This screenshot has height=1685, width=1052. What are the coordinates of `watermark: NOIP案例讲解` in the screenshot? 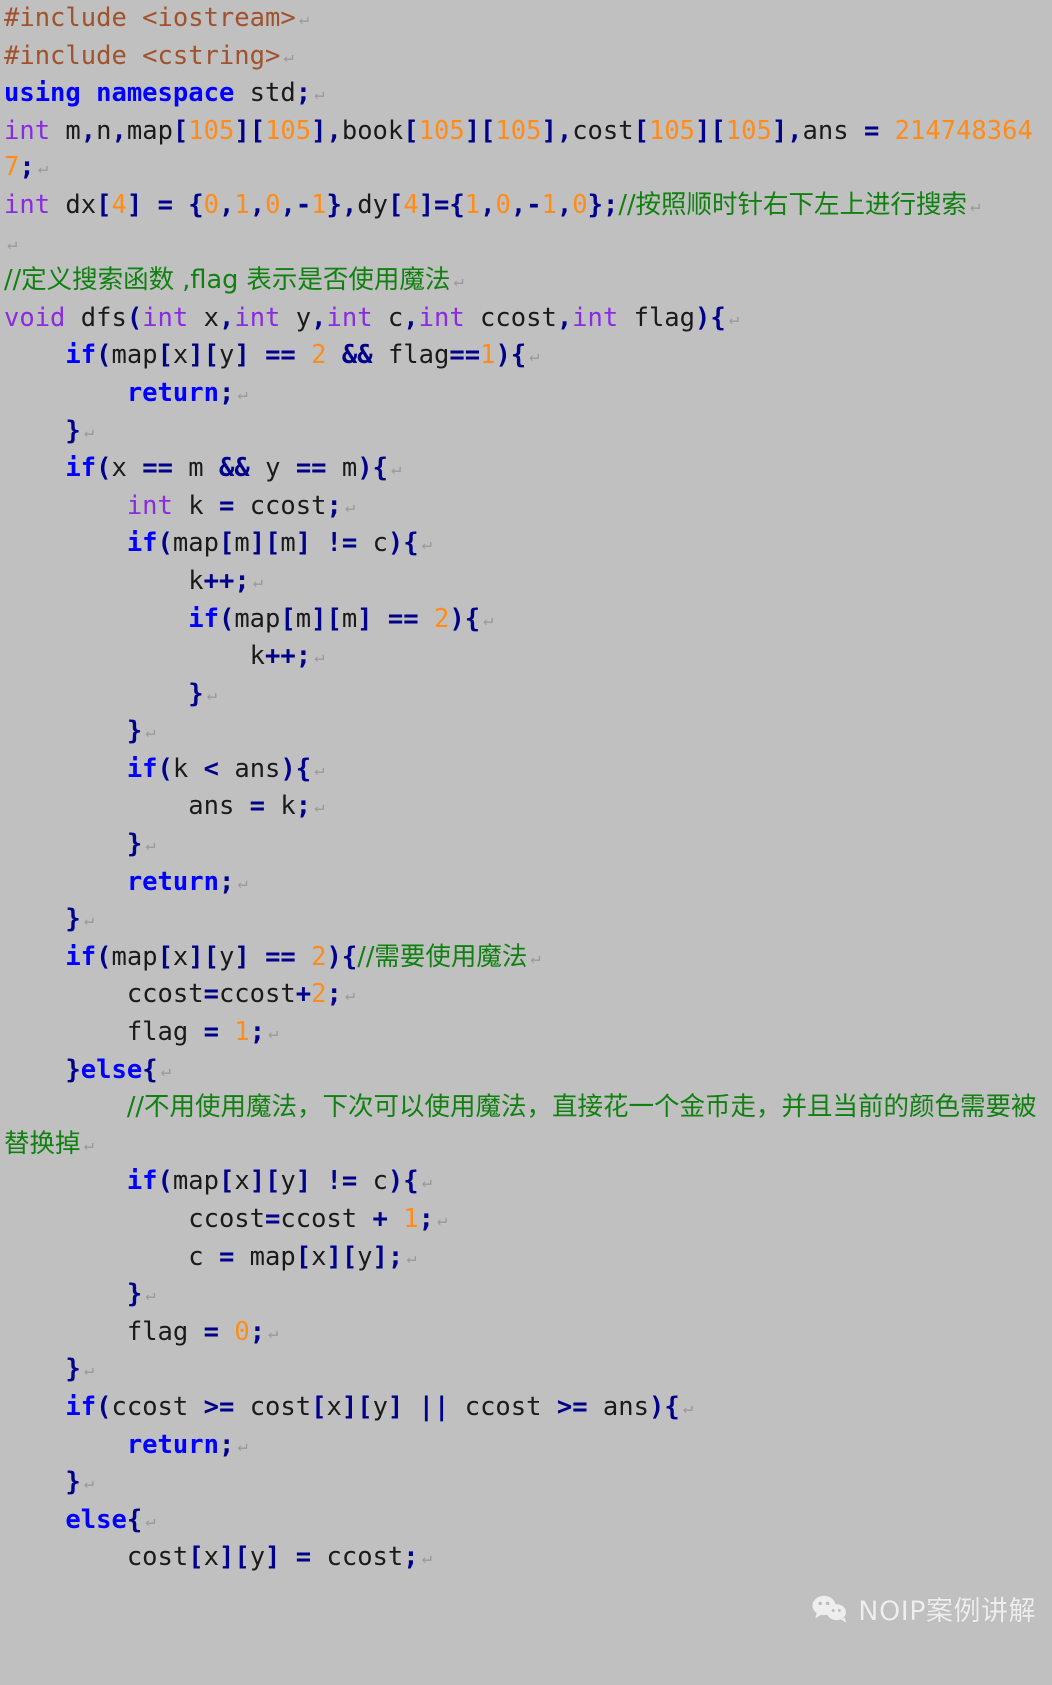 It's located at (923, 1611).